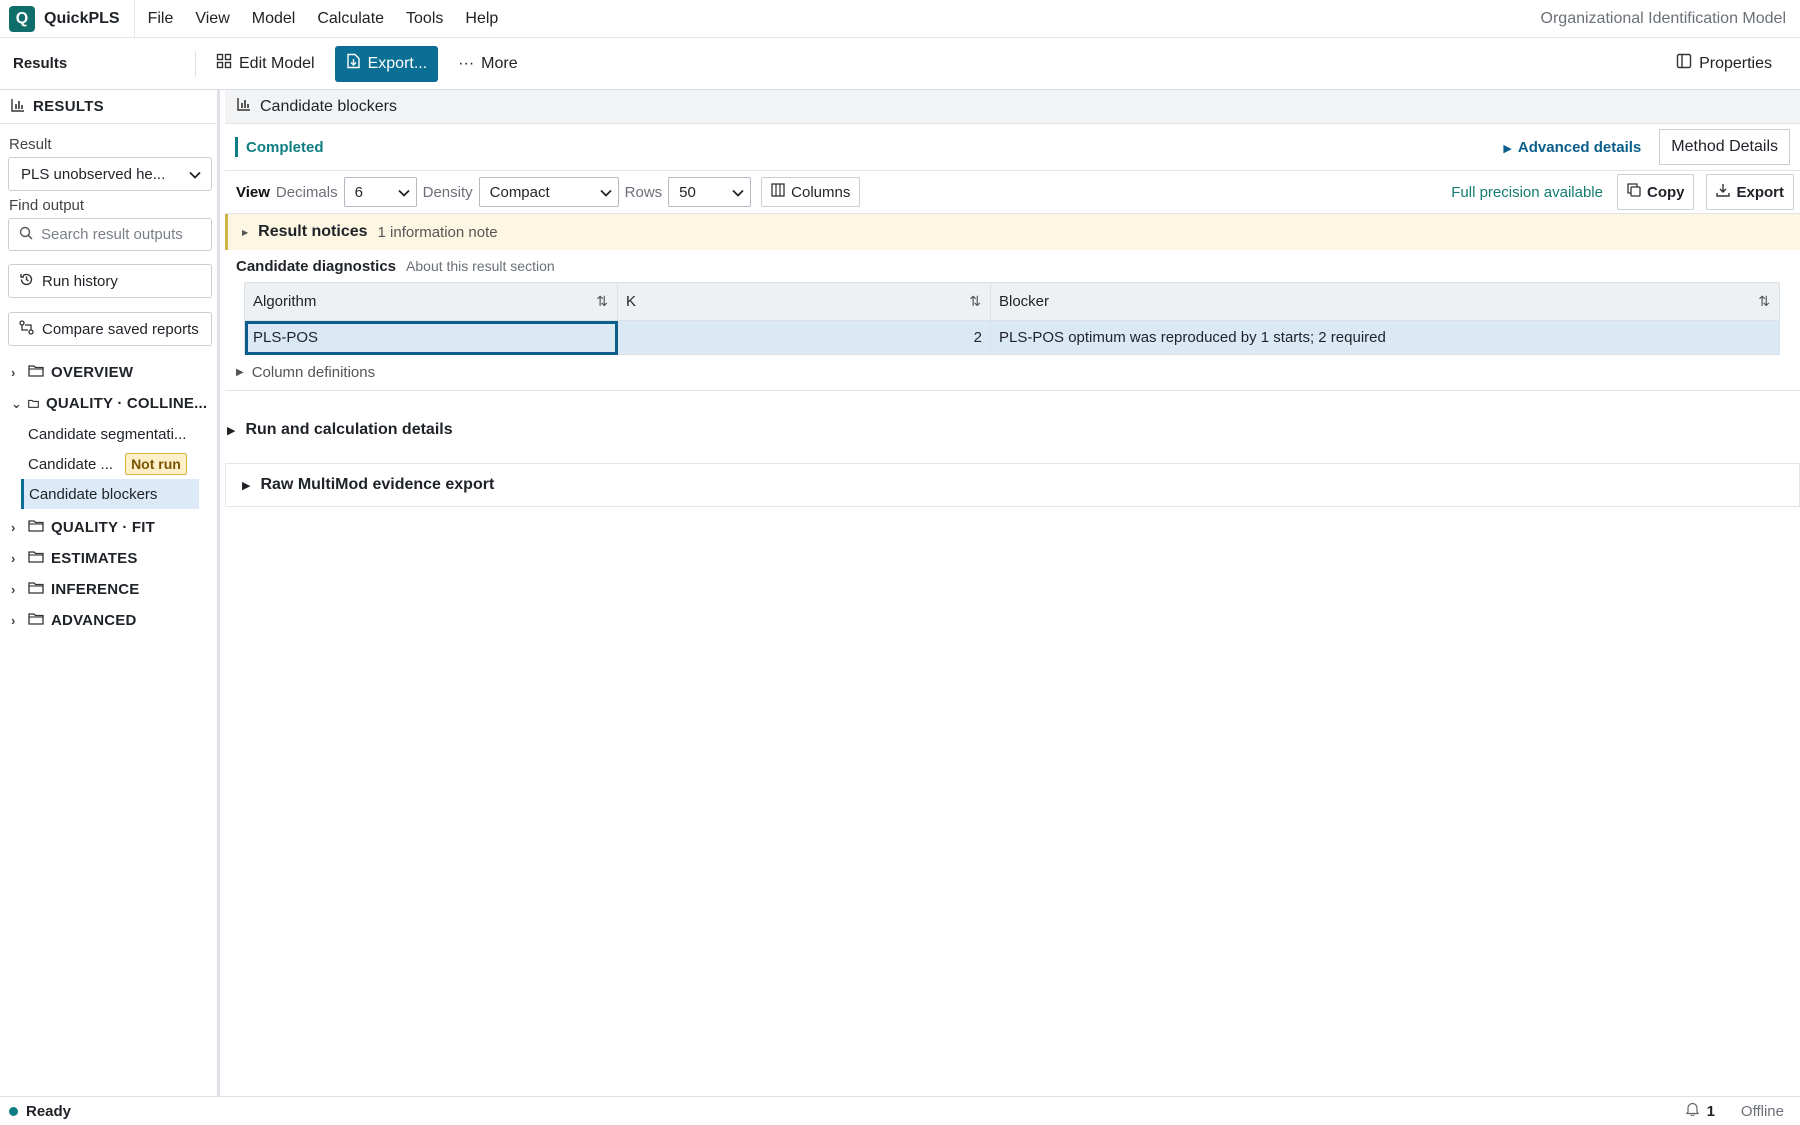  What do you see at coordinates (1684, 63) in the screenshot?
I see `panel-icon` at bounding box center [1684, 63].